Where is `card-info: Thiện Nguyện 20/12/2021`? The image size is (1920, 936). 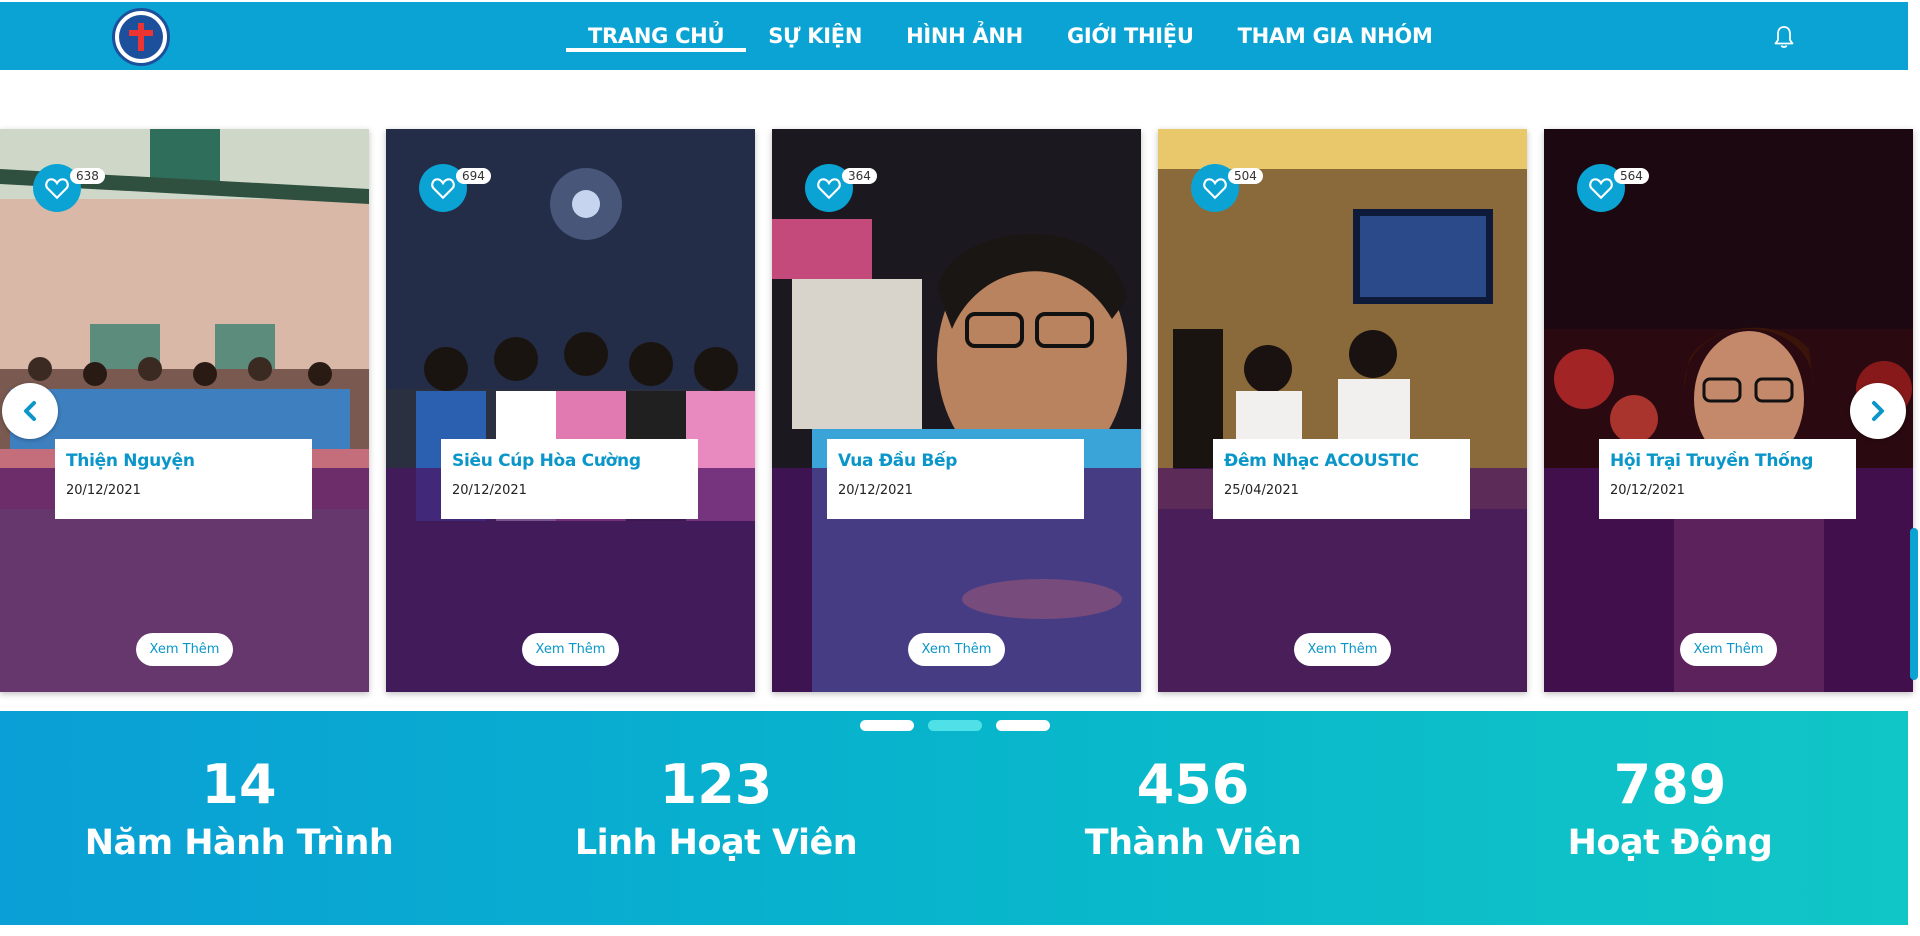 card-info: Thiện Nguyện 20/12/2021 is located at coordinates (183, 479).